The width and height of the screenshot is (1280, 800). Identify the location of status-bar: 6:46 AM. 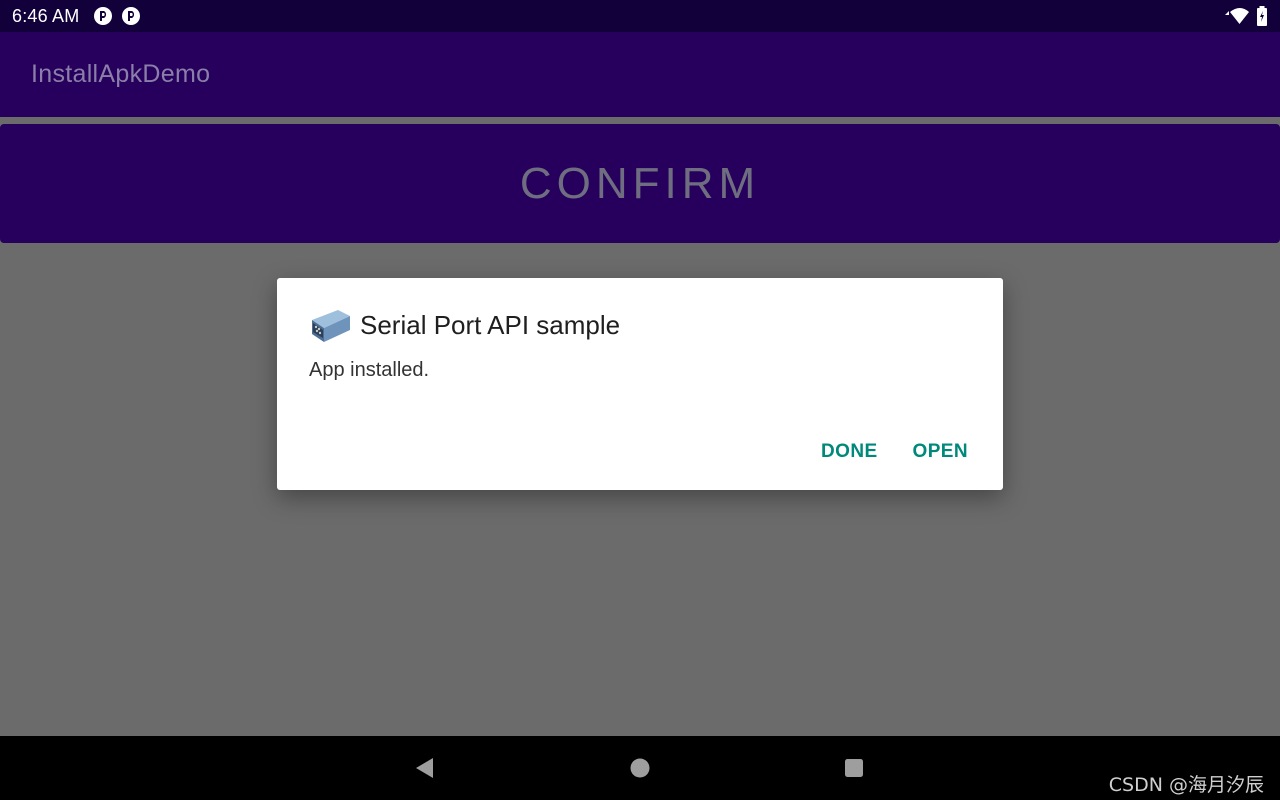
(640, 16).